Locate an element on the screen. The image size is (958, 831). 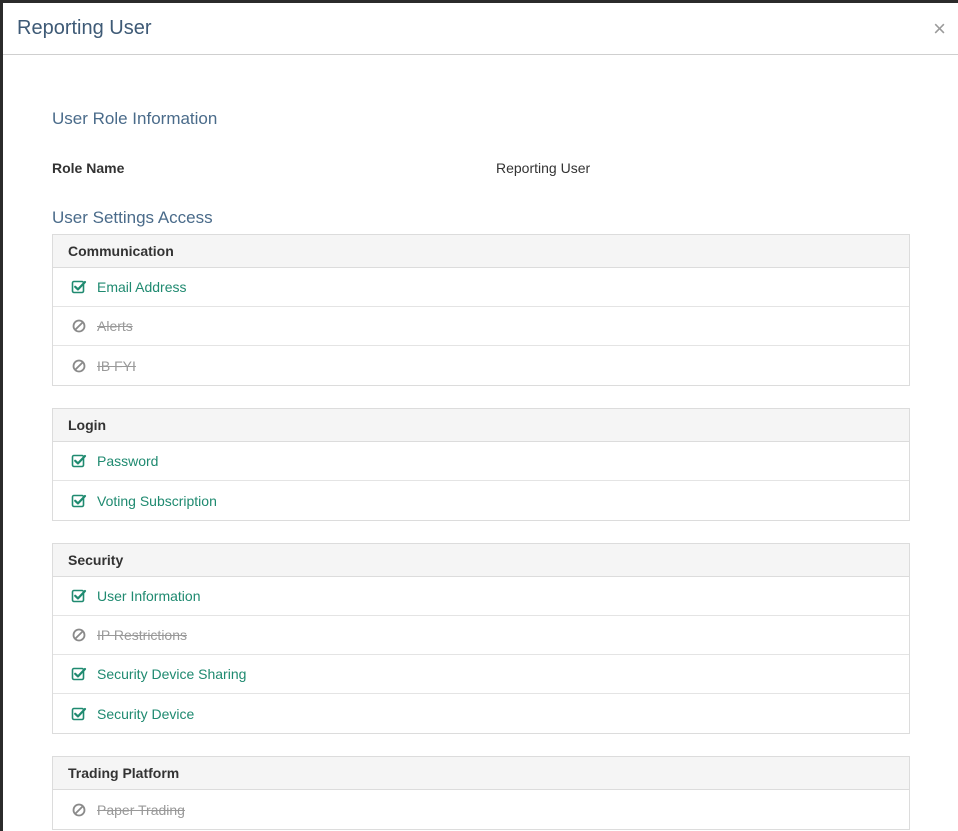
setting-item: IP Restrictions is located at coordinates (481, 635).